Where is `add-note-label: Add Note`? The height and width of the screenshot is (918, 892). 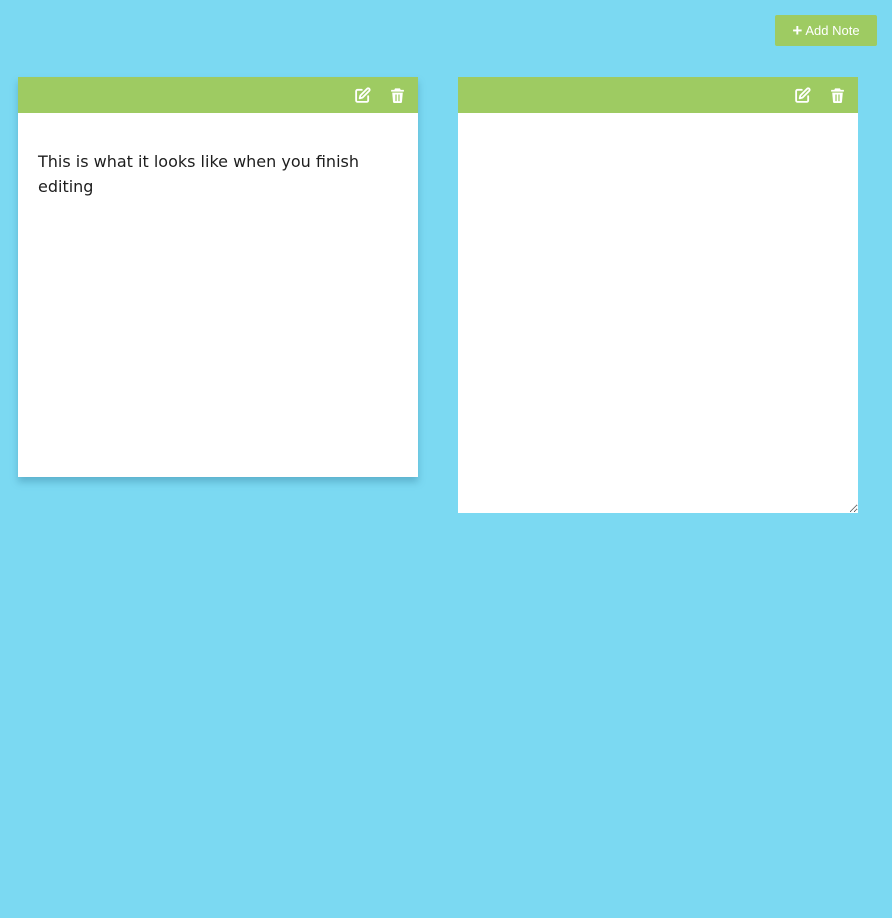 add-note-label: Add Note is located at coordinates (832, 30).